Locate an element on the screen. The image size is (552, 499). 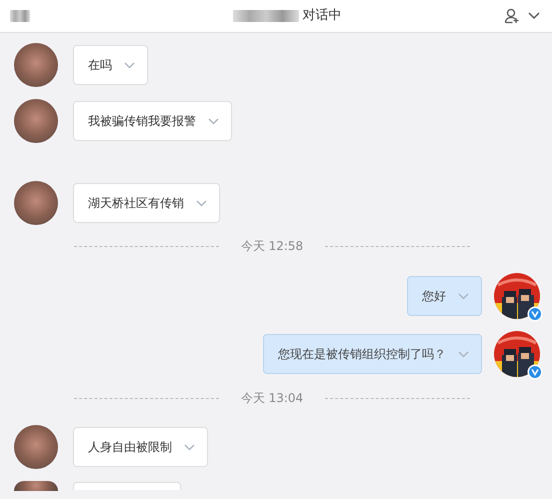
message-bubble: 您好 is located at coordinates (444, 296).